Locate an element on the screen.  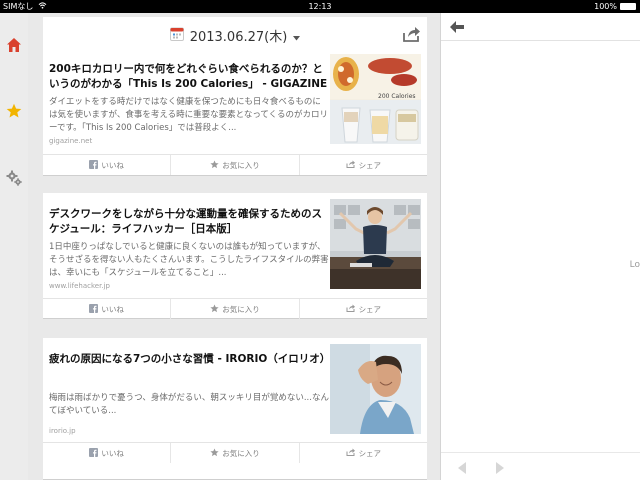
star-icon is located at coordinates (14, 111).